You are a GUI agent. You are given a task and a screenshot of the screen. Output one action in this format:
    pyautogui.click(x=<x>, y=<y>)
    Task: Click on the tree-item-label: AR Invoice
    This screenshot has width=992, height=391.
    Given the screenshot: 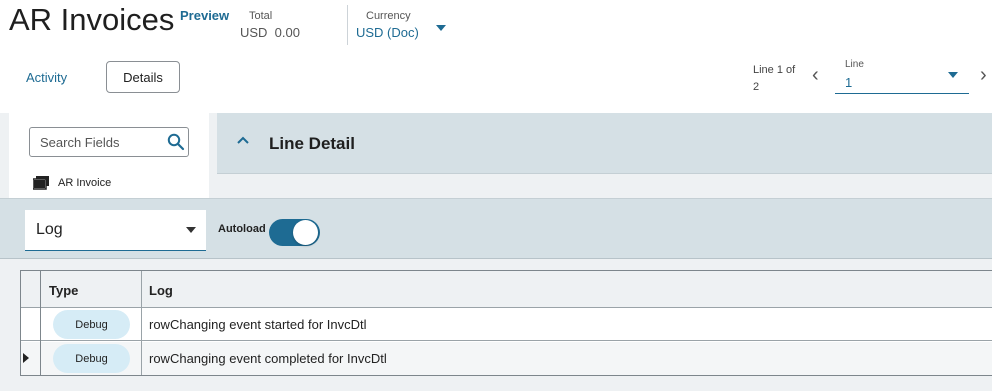 What is the action you would take?
    pyautogui.click(x=85, y=183)
    